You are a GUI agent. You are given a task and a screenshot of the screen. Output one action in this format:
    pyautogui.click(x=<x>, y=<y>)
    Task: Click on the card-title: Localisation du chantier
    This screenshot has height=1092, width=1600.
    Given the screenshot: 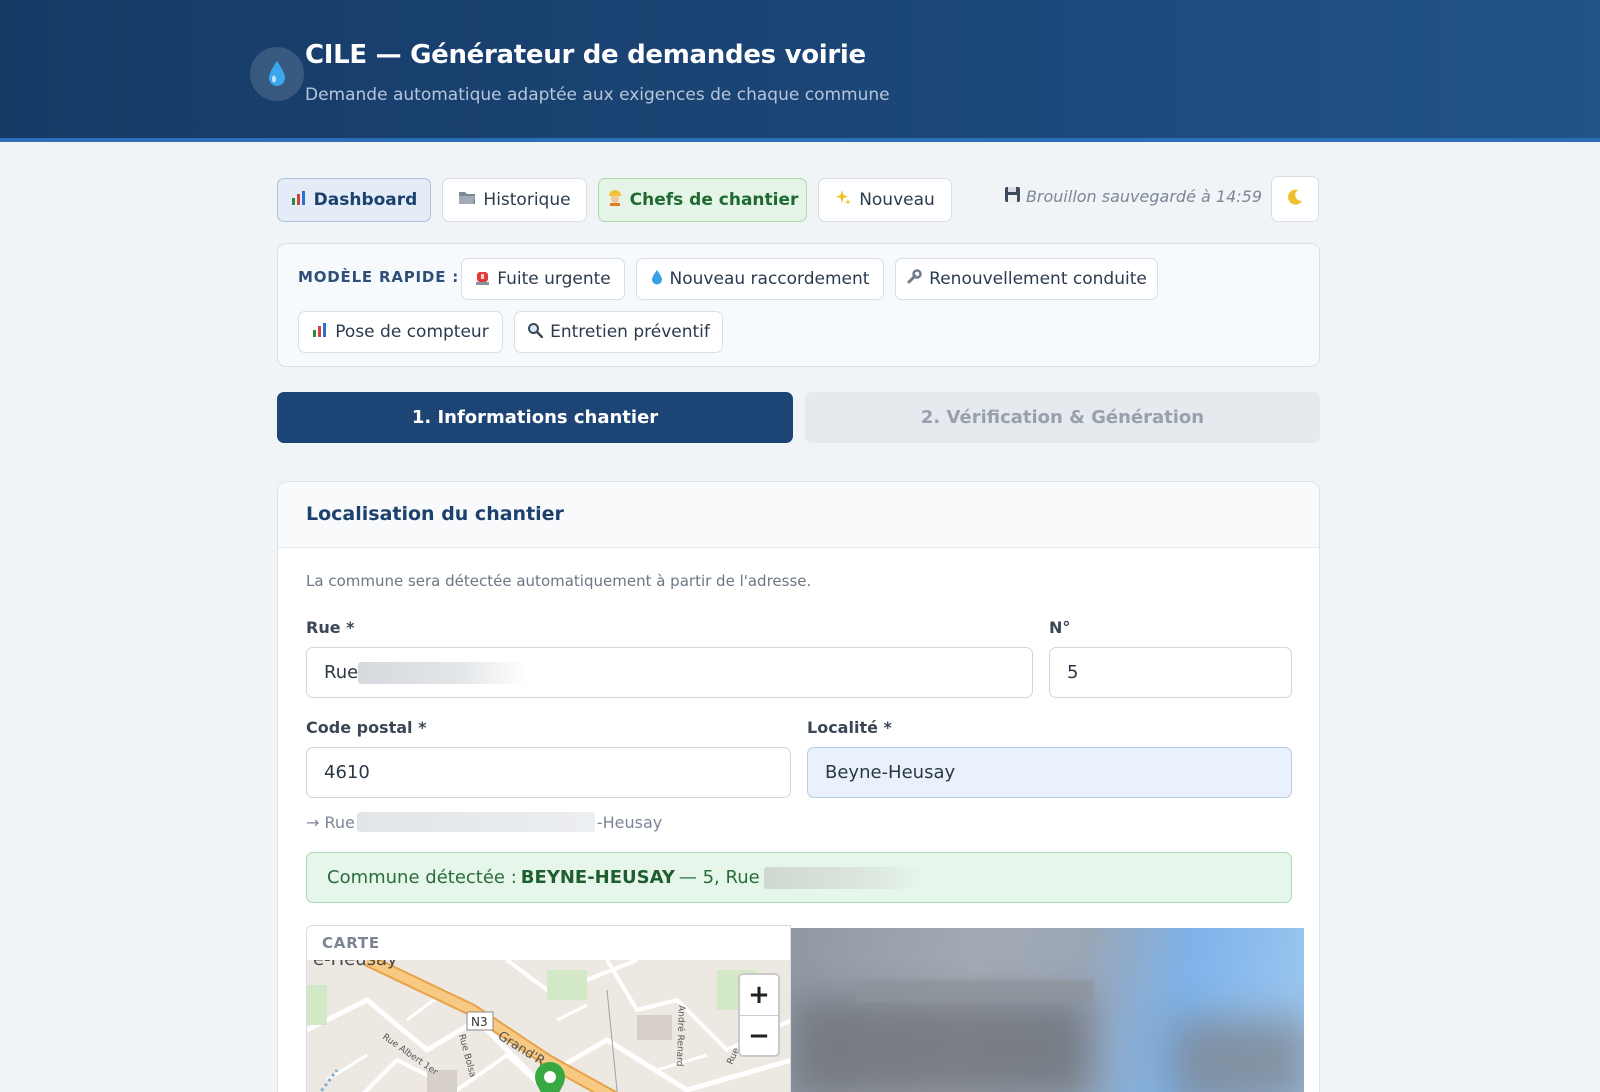 What is the action you would take?
    pyautogui.click(x=435, y=514)
    